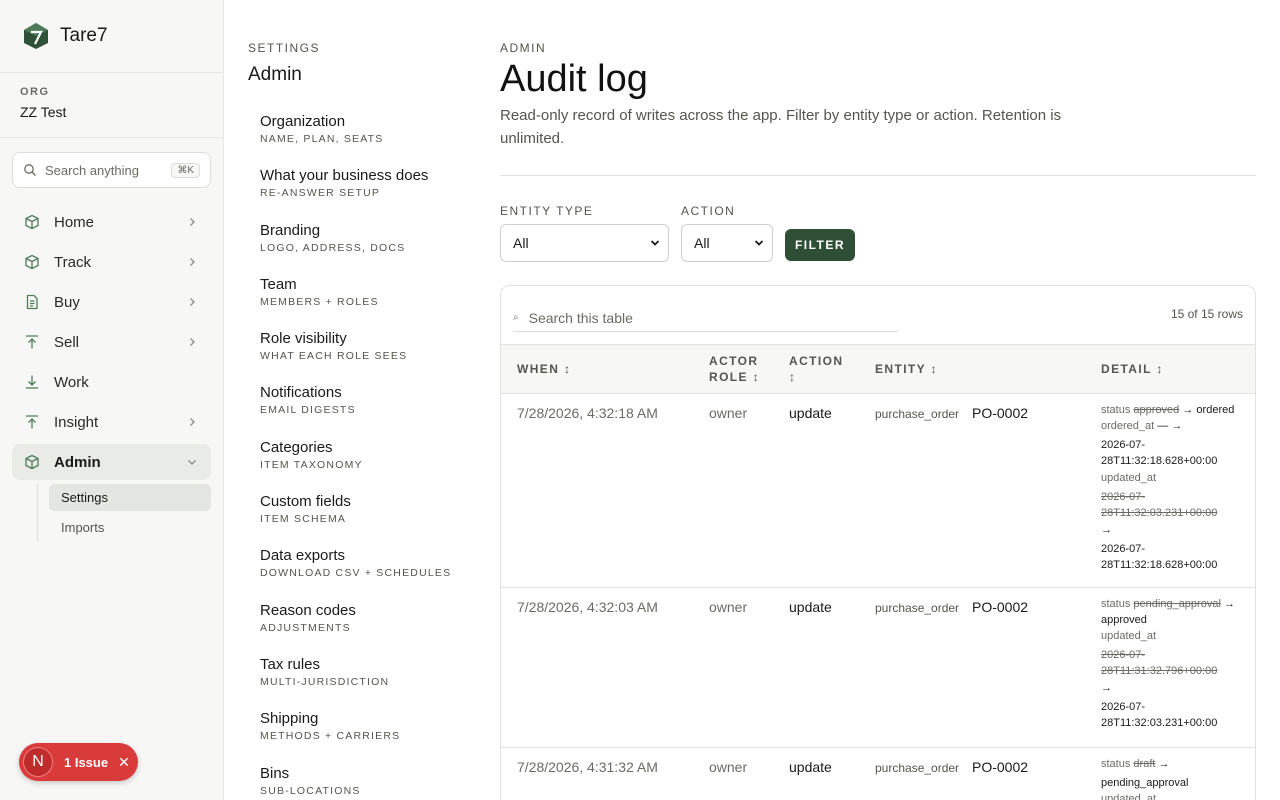  Describe the element at coordinates (878, 175) in the screenshot. I see `divider` at that location.